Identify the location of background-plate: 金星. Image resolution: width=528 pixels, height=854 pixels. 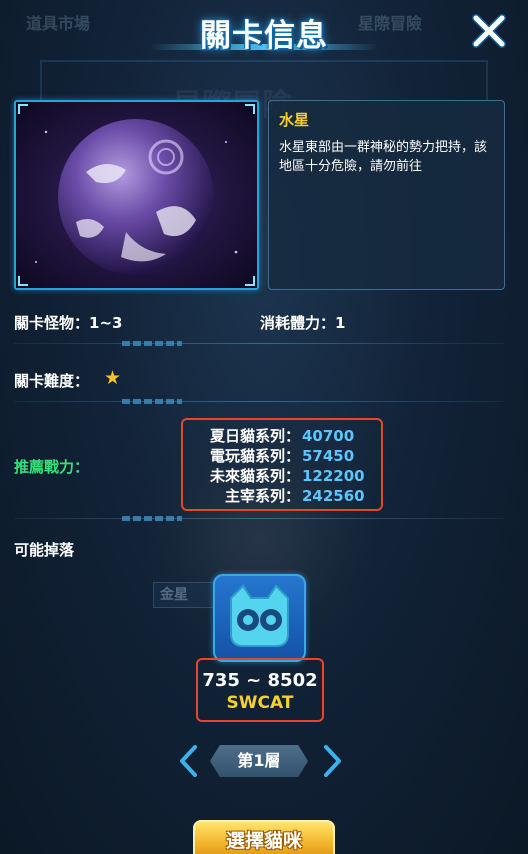
(184, 595).